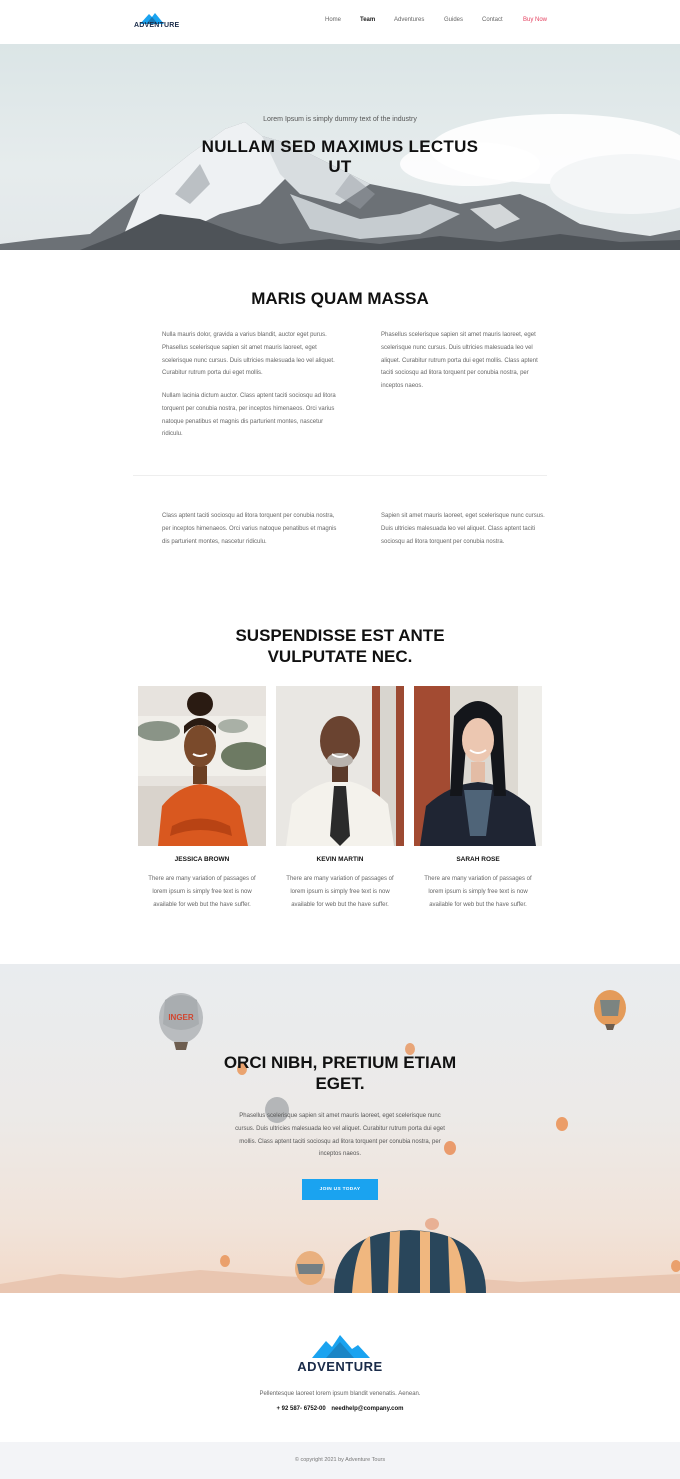 This screenshot has width=680, height=1479. I want to click on copyright-text: © copyright 2021 by Adventure Tours, so click(340, 1460).